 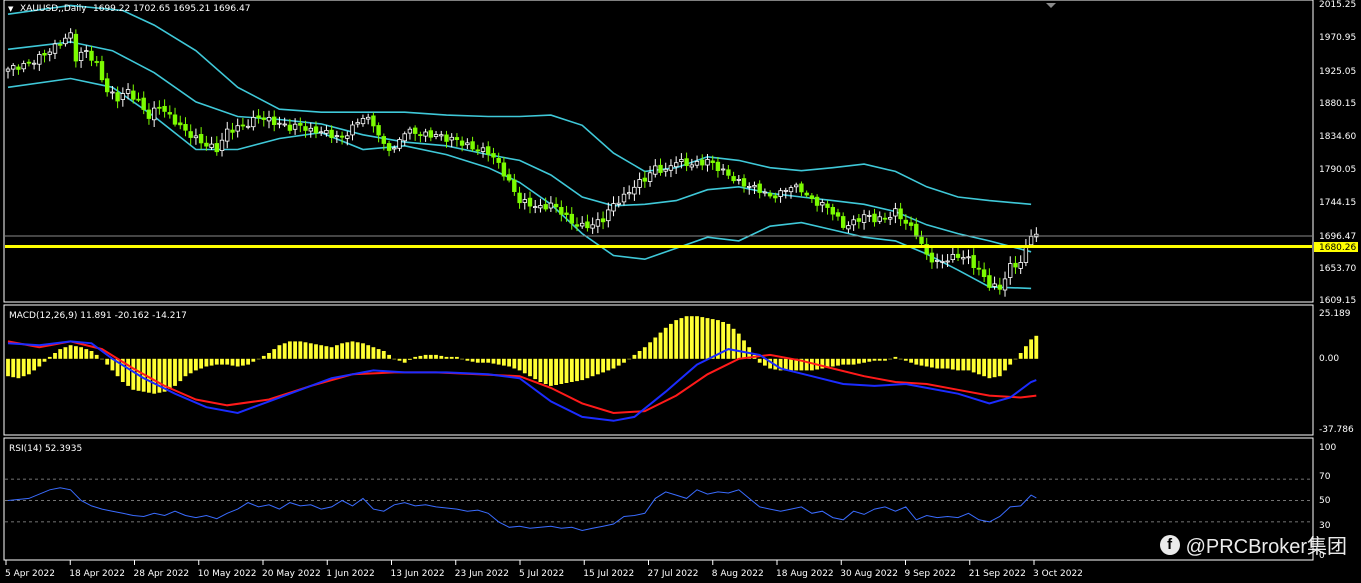 What do you see at coordinates (1335, 314) in the screenshot?
I see `macd-tick: 25.189` at bounding box center [1335, 314].